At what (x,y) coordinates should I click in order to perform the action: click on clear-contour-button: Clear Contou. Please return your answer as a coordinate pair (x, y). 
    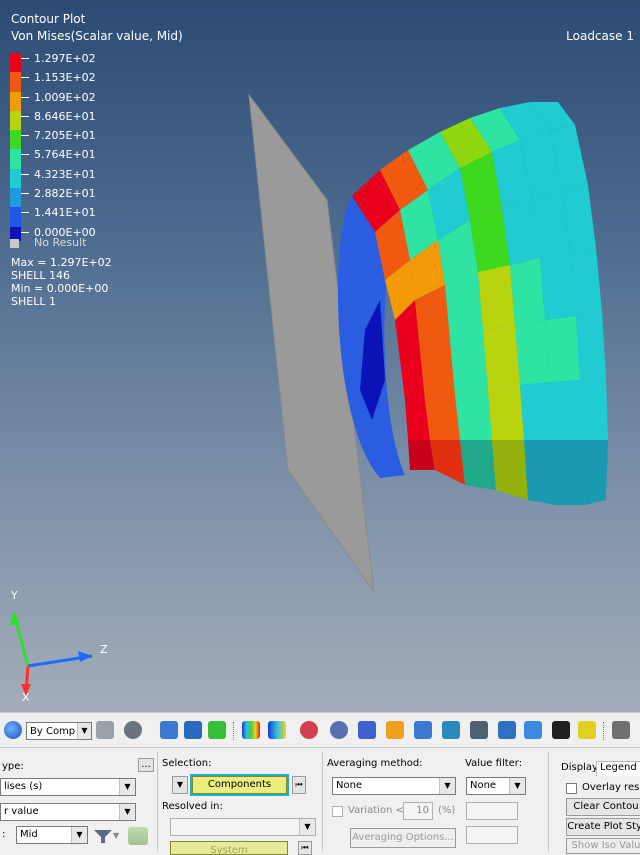
    Looking at the image, I should click on (603, 807).